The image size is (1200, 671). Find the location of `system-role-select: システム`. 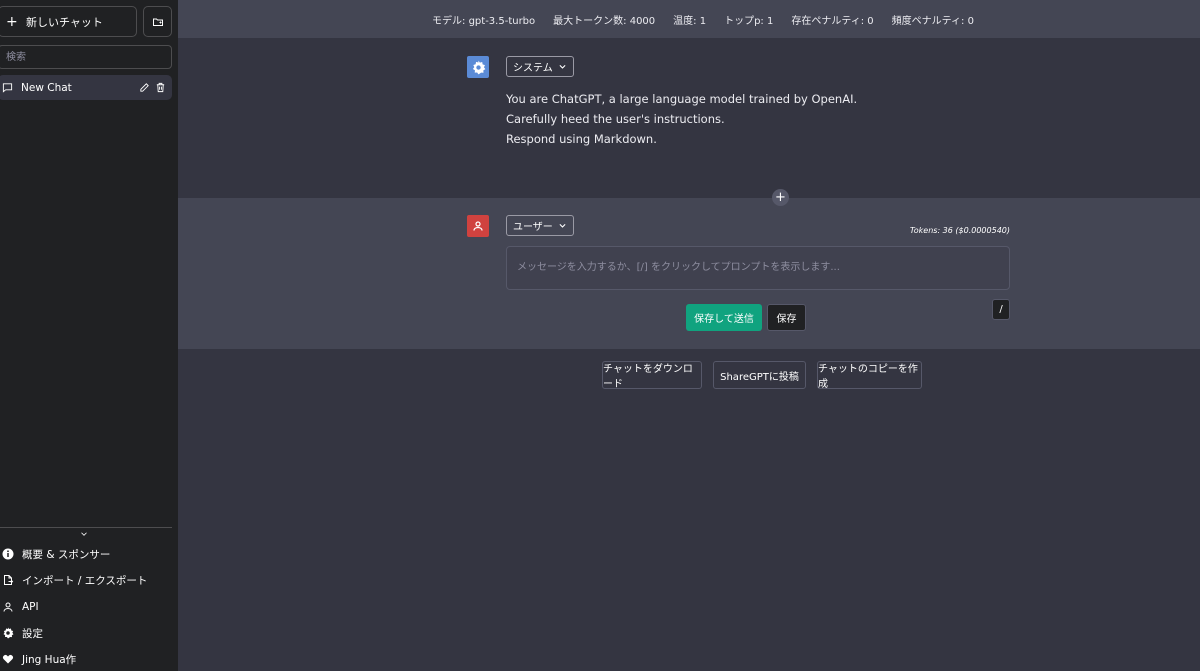

system-role-select: システム is located at coordinates (540, 66).